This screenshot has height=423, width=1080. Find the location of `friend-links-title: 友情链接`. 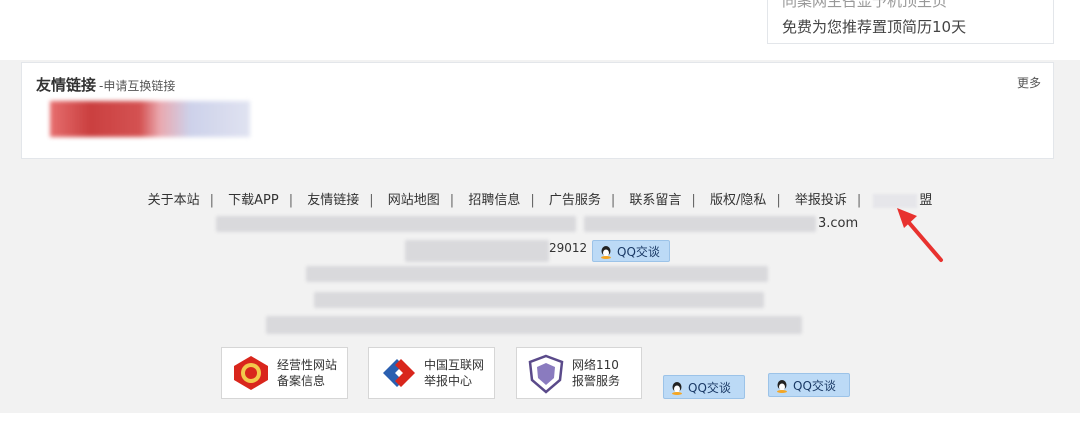

friend-links-title: 友情链接 is located at coordinates (66, 85).